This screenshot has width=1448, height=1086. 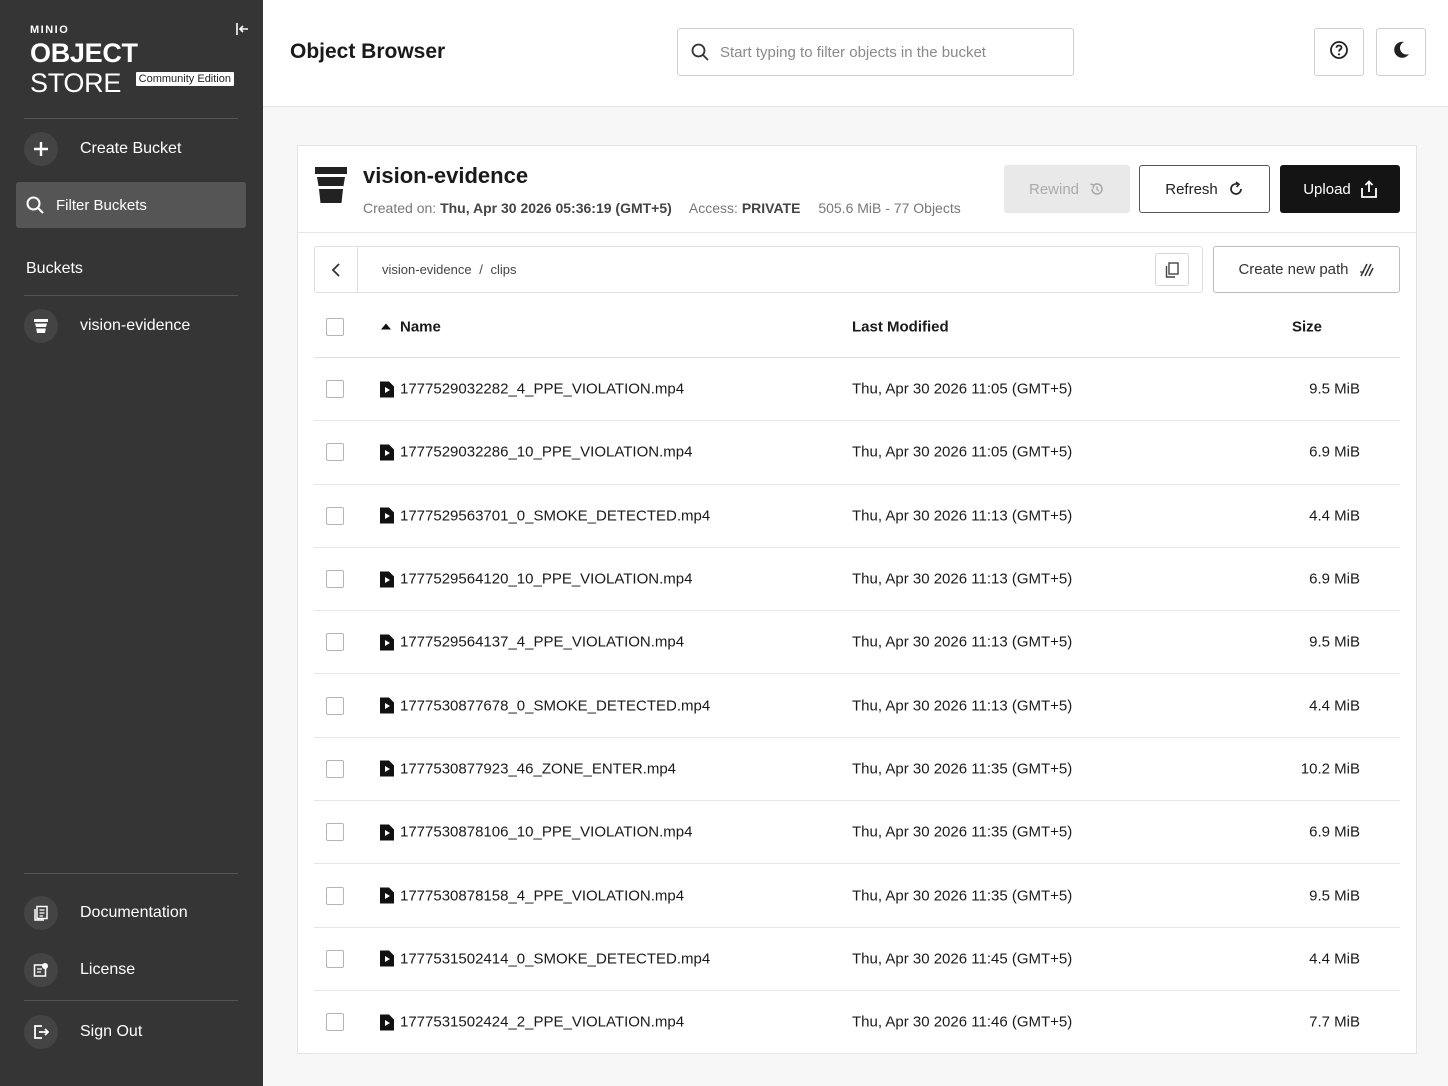 What do you see at coordinates (542, 1022) in the screenshot?
I see `object-name-label: 1777531502424_2_PPE_VIOLATION.mp4` at bounding box center [542, 1022].